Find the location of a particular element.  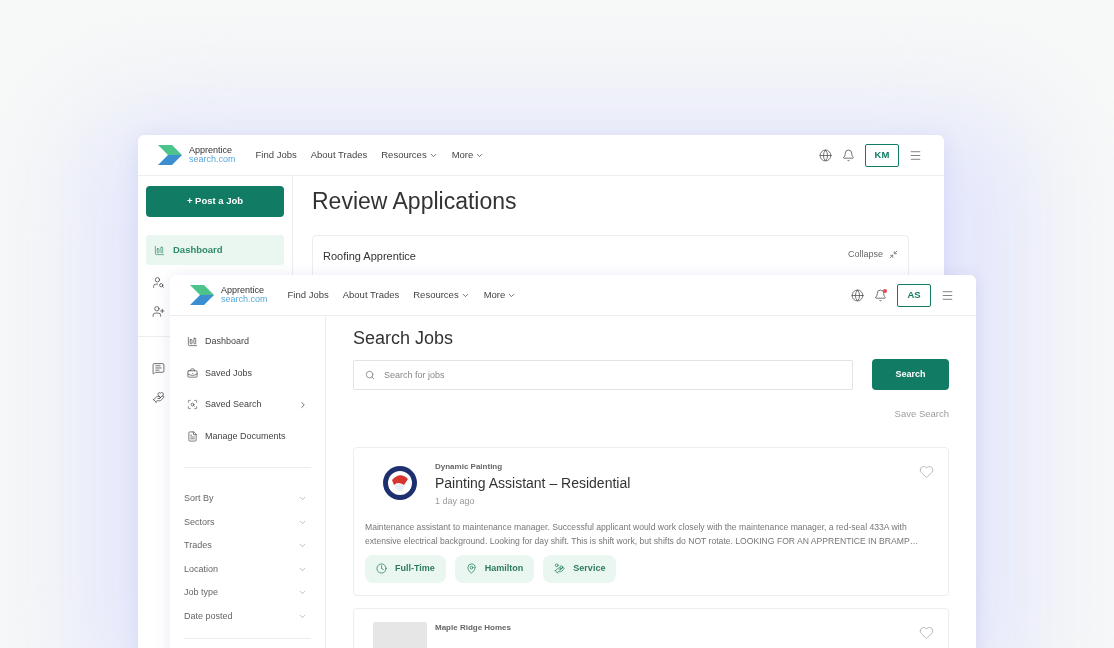

job-card: Maple Ridge Homes is located at coordinates (651, 627).